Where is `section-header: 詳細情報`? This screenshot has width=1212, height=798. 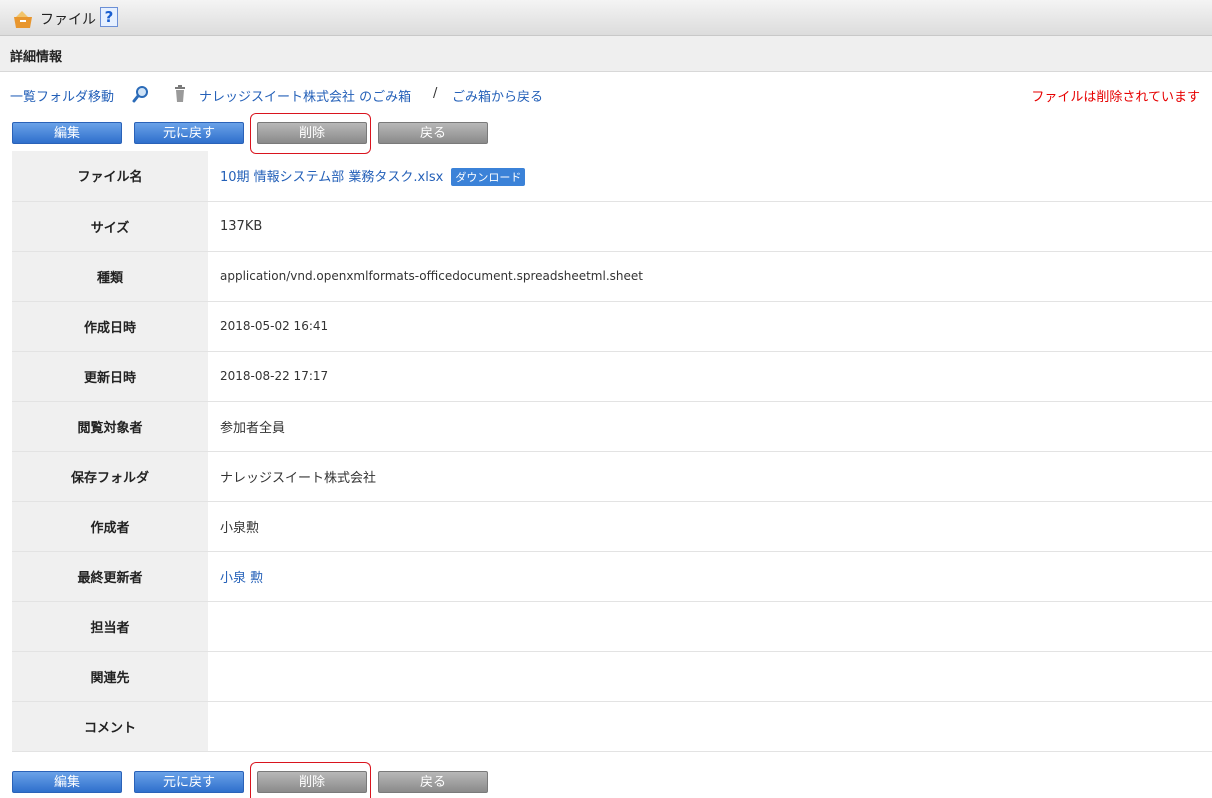 section-header: 詳細情報 is located at coordinates (606, 54).